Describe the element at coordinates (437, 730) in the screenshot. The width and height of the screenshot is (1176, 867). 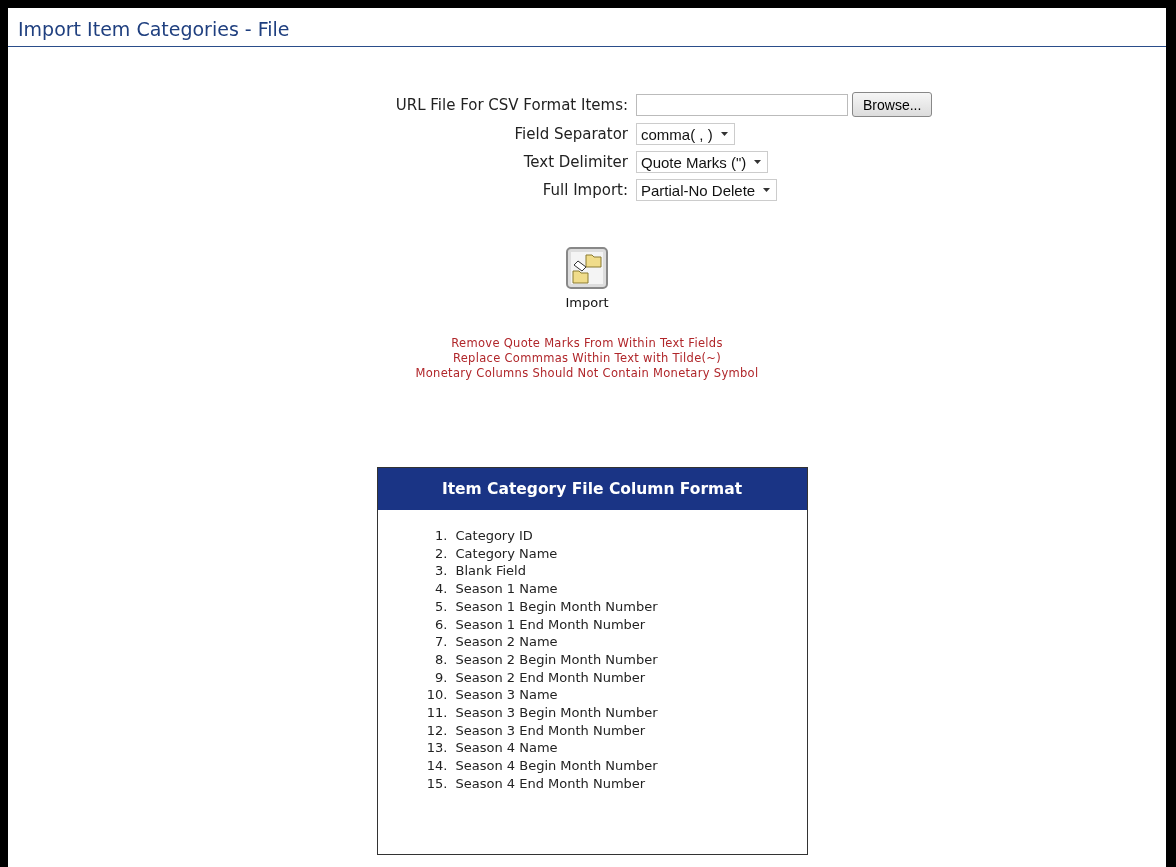
I see `item-number: 12.` at that location.